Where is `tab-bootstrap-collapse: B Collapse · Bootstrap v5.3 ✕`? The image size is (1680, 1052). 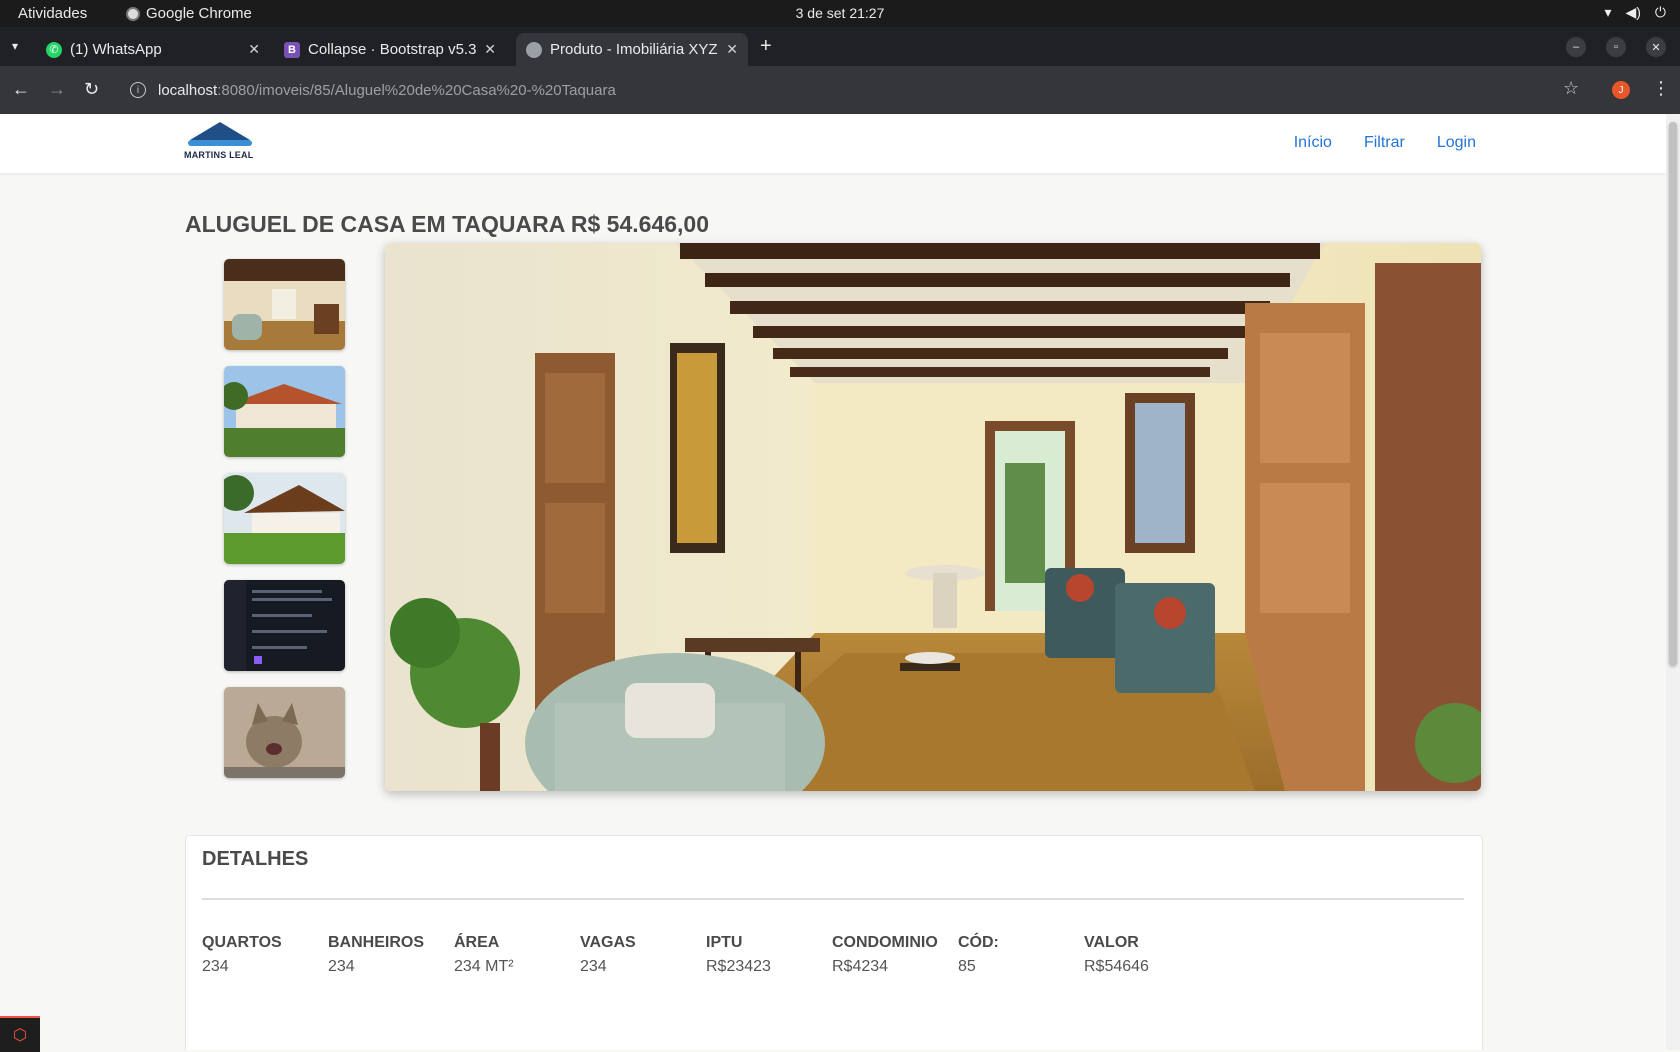 tab-bootstrap-collapse: B Collapse · Bootstrap v5.3 ✕ is located at coordinates (390, 49).